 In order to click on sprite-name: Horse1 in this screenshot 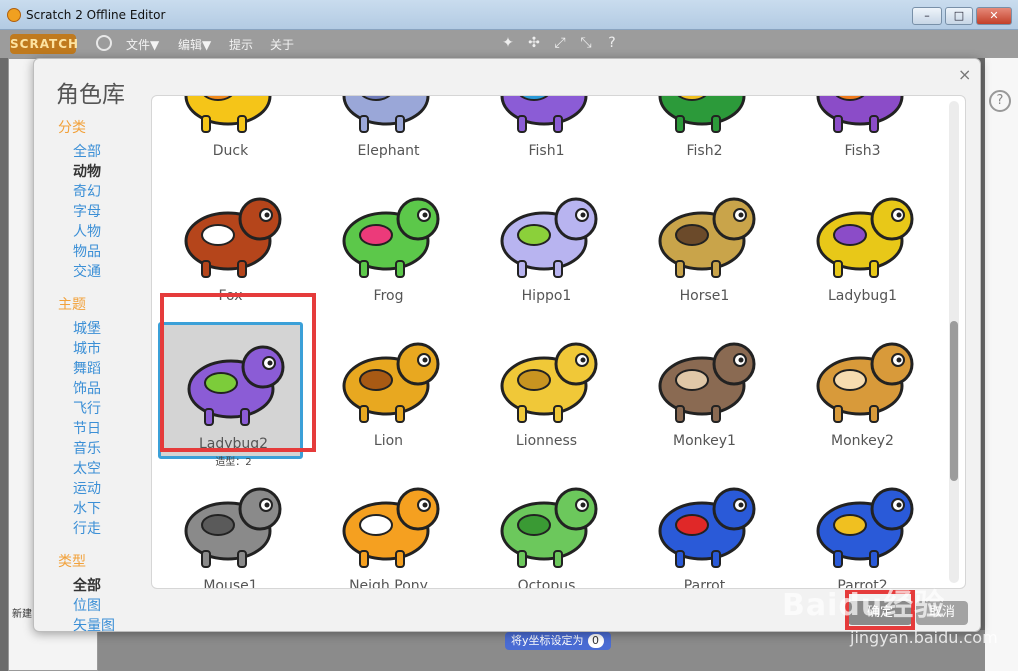, I will do `click(704, 296)`.